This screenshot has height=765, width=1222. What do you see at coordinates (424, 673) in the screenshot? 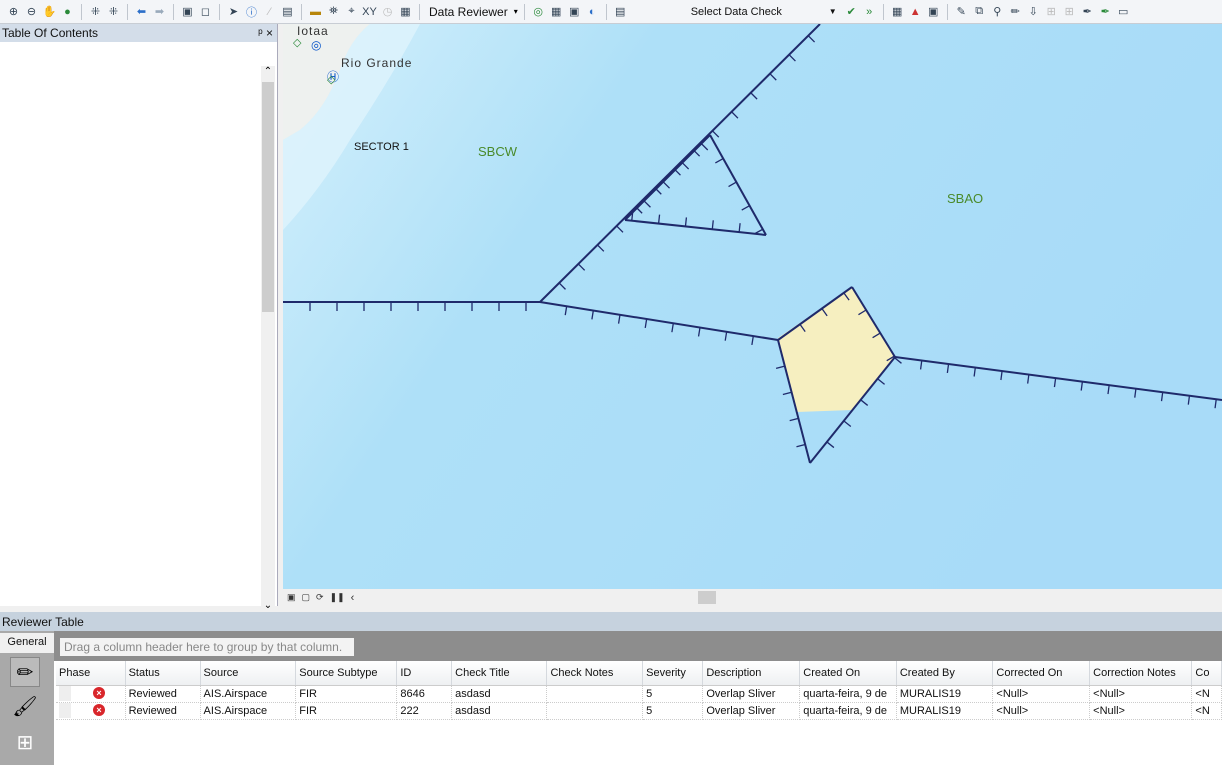
I see `column-header: ID` at bounding box center [424, 673].